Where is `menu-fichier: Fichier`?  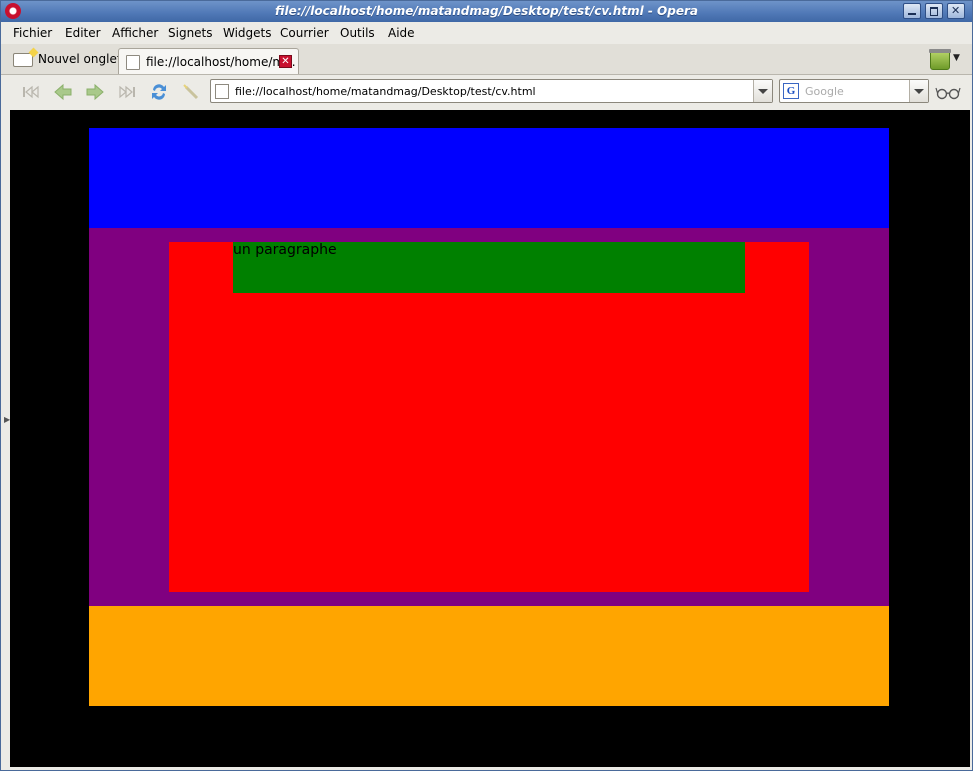
menu-fichier: Fichier is located at coordinates (32, 33).